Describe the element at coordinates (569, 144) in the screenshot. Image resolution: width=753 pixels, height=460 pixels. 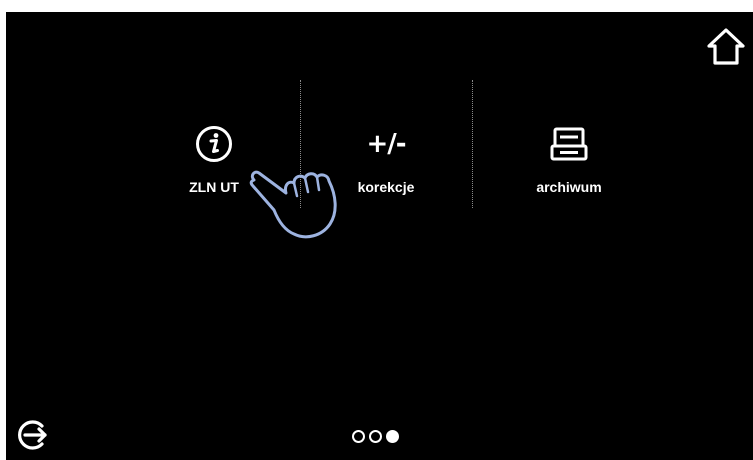
I see `archive-icon` at that location.